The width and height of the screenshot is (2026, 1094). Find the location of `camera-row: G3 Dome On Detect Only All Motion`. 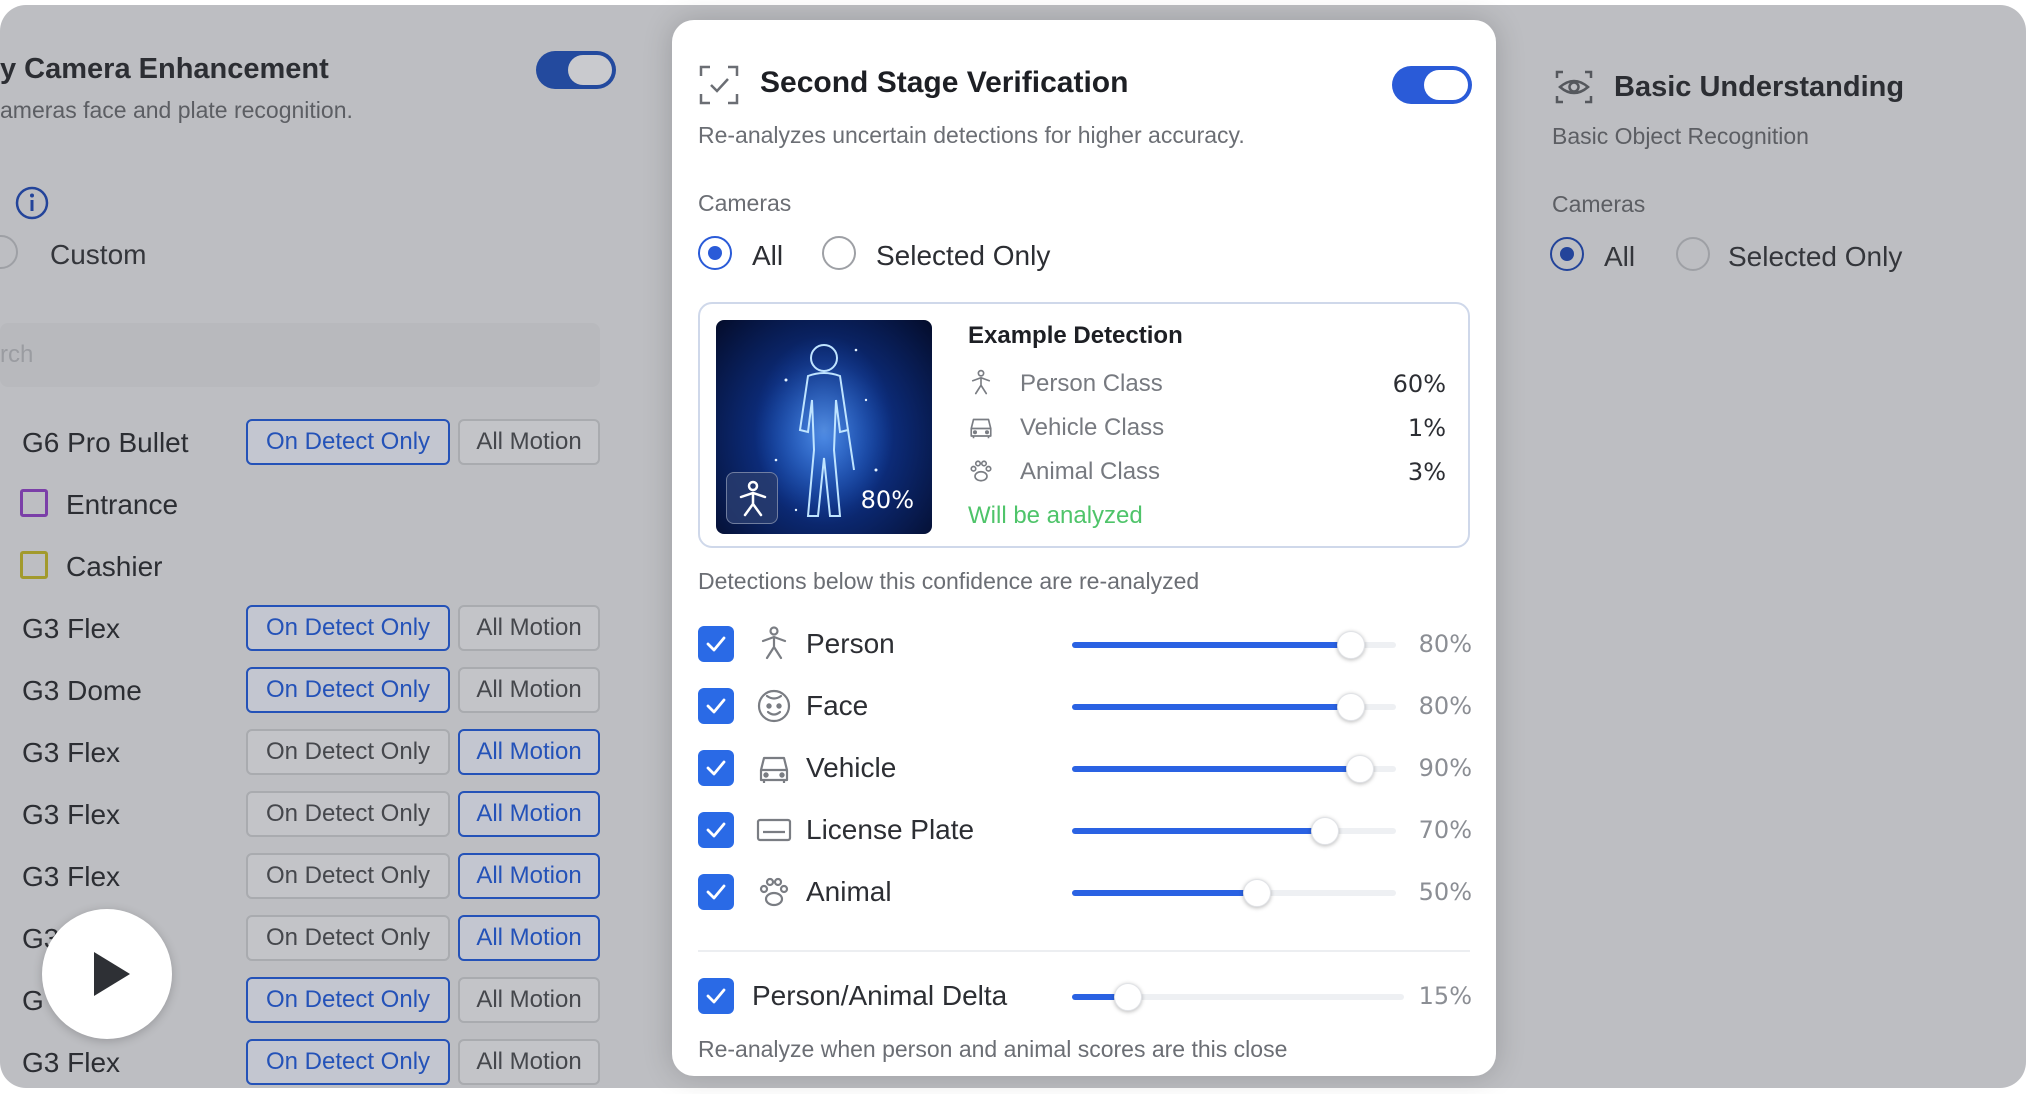

camera-row: G3 Dome On Detect Only All Motion is located at coordinates (335, 692).